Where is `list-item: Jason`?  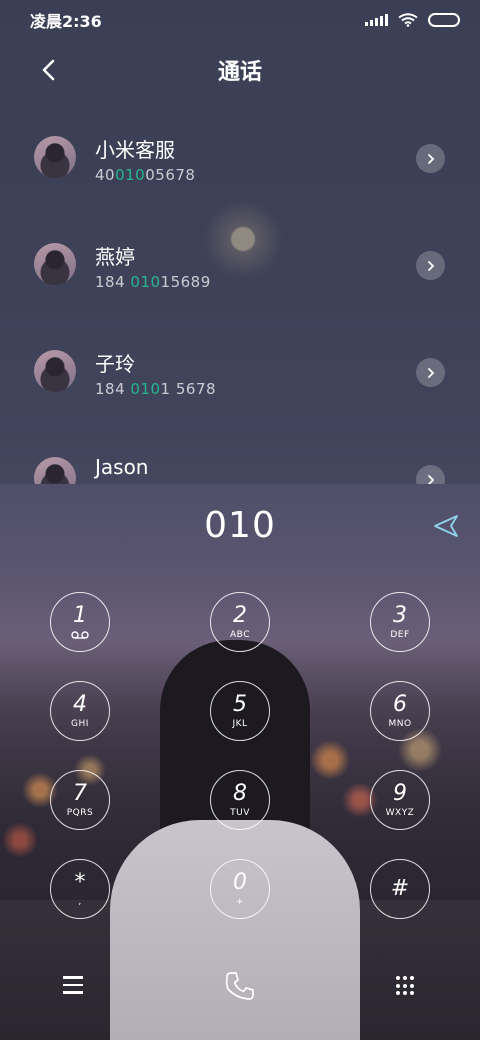 list-item: Jason is located at coordinates (240, 454).